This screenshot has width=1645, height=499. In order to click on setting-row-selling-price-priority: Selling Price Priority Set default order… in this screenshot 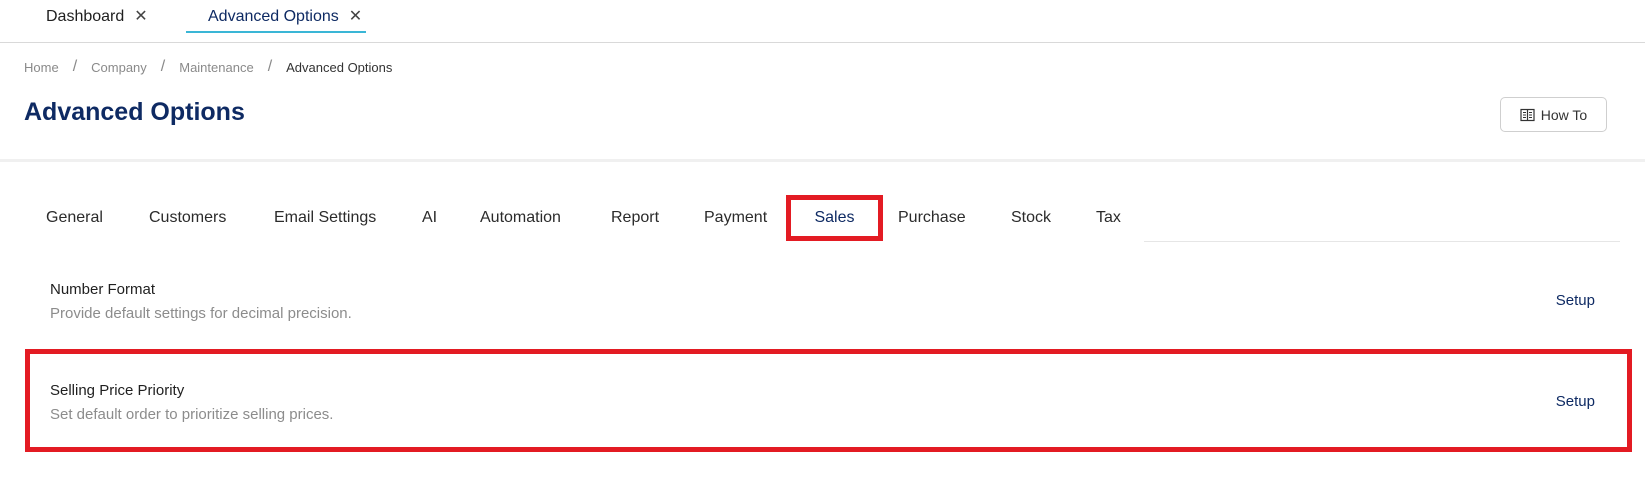, I will do `click(822, 402)`.